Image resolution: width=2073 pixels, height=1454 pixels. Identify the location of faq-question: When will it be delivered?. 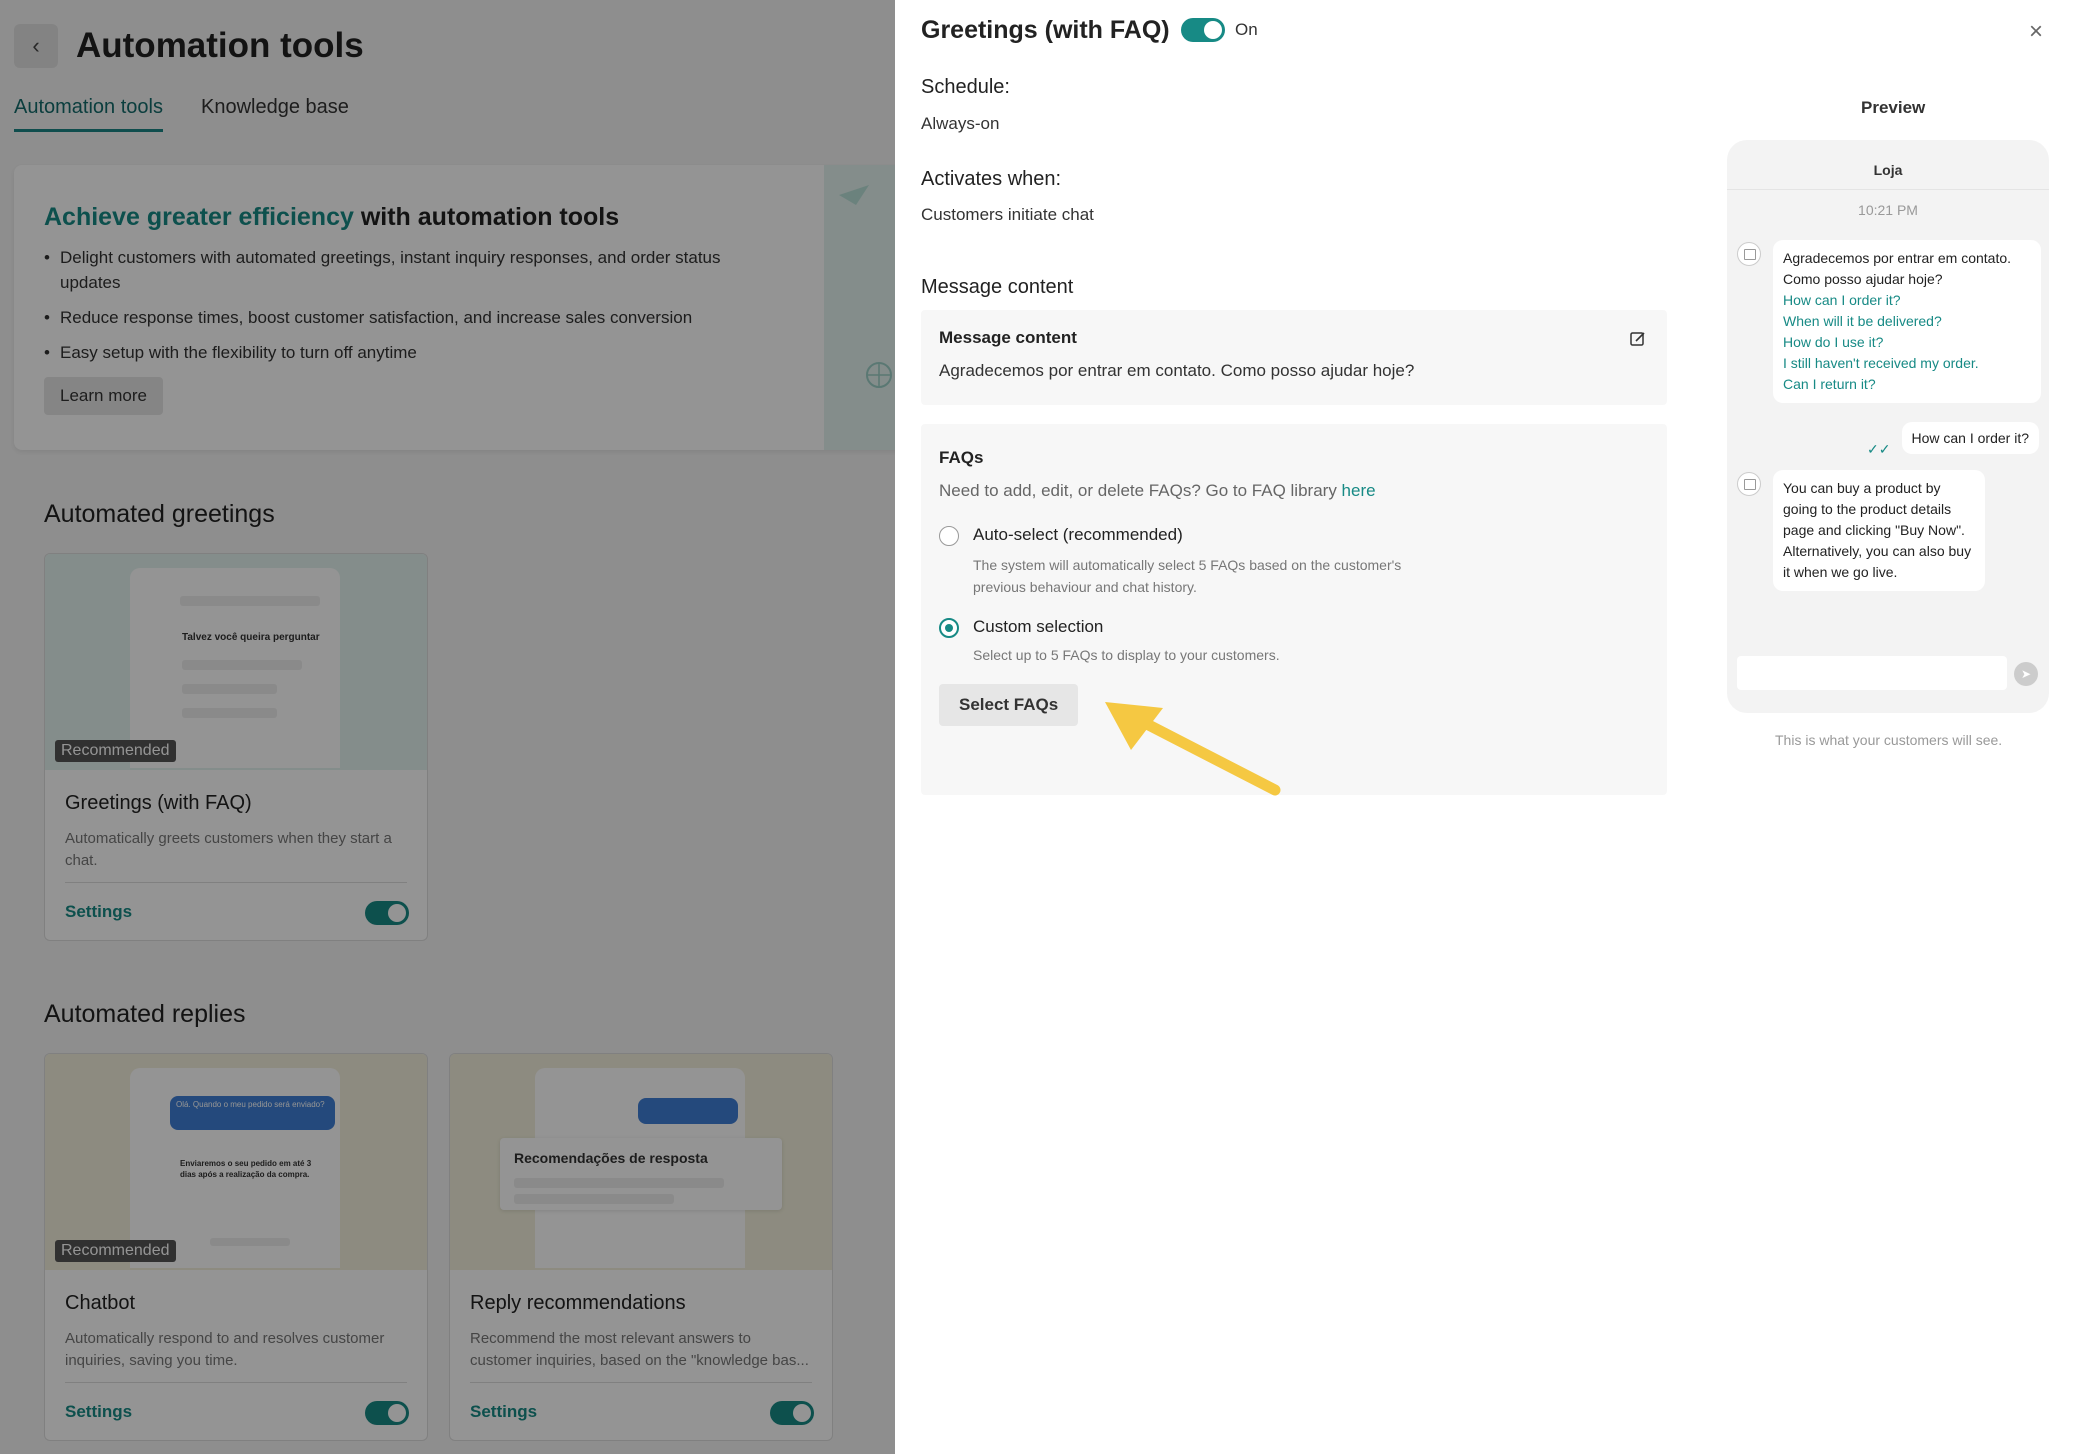
(1907, 321).